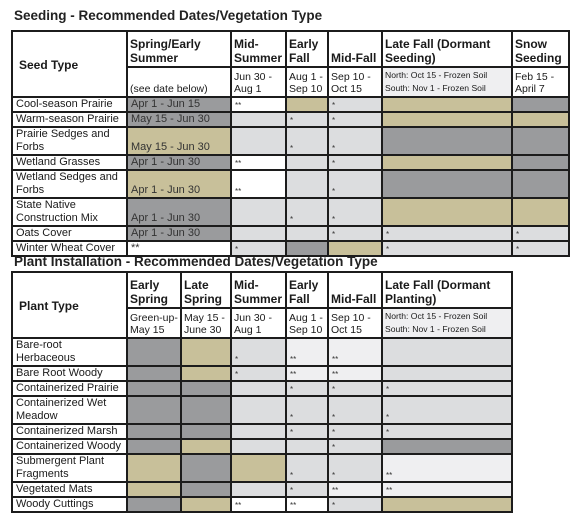  I want to click on row-label: Oats Cover, so click(69, 233).